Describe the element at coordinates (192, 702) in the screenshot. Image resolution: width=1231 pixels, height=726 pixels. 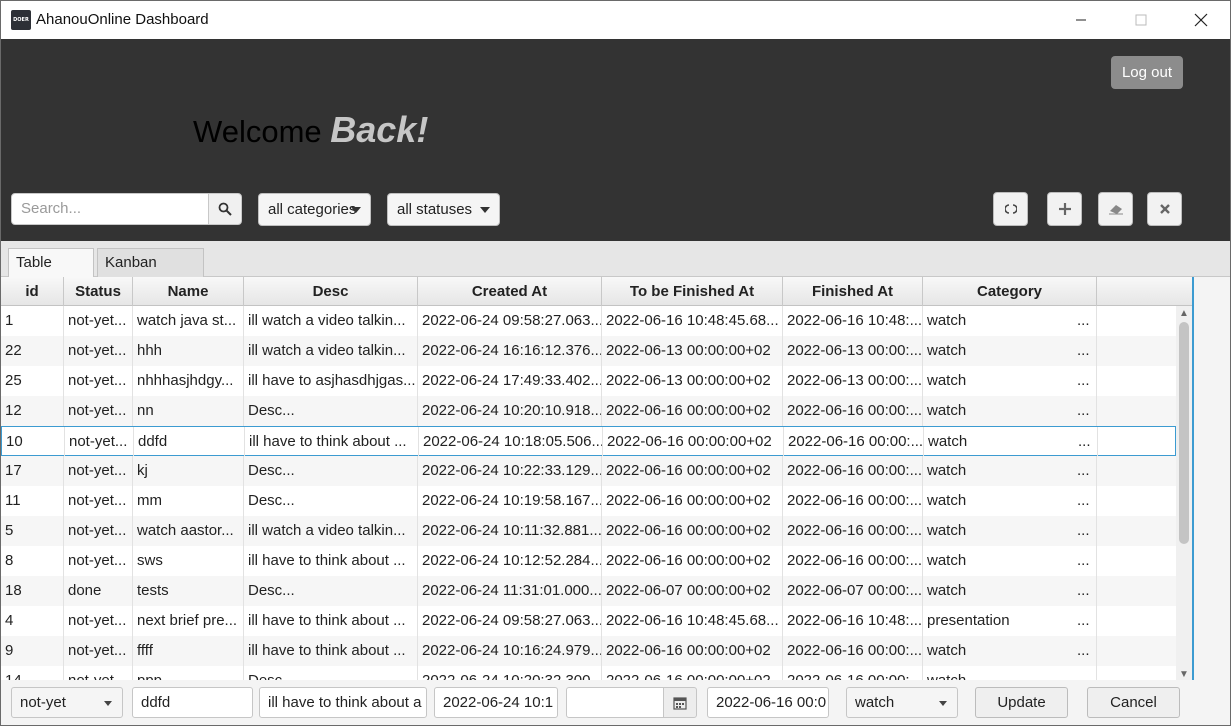
I see `editor-name-field: ddfd` at that location.